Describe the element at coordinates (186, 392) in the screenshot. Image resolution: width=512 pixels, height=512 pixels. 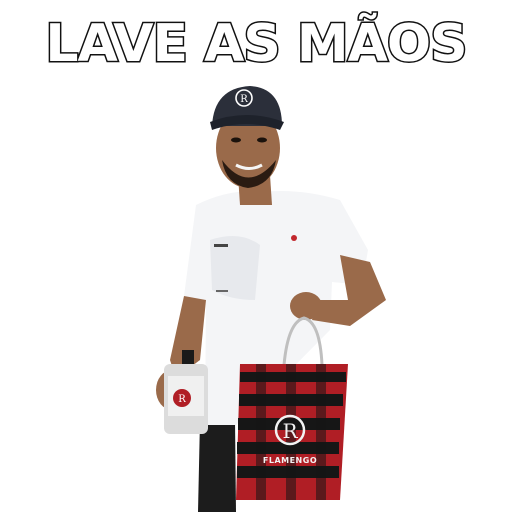
I see `sanitizer-bottle: R` at that location.